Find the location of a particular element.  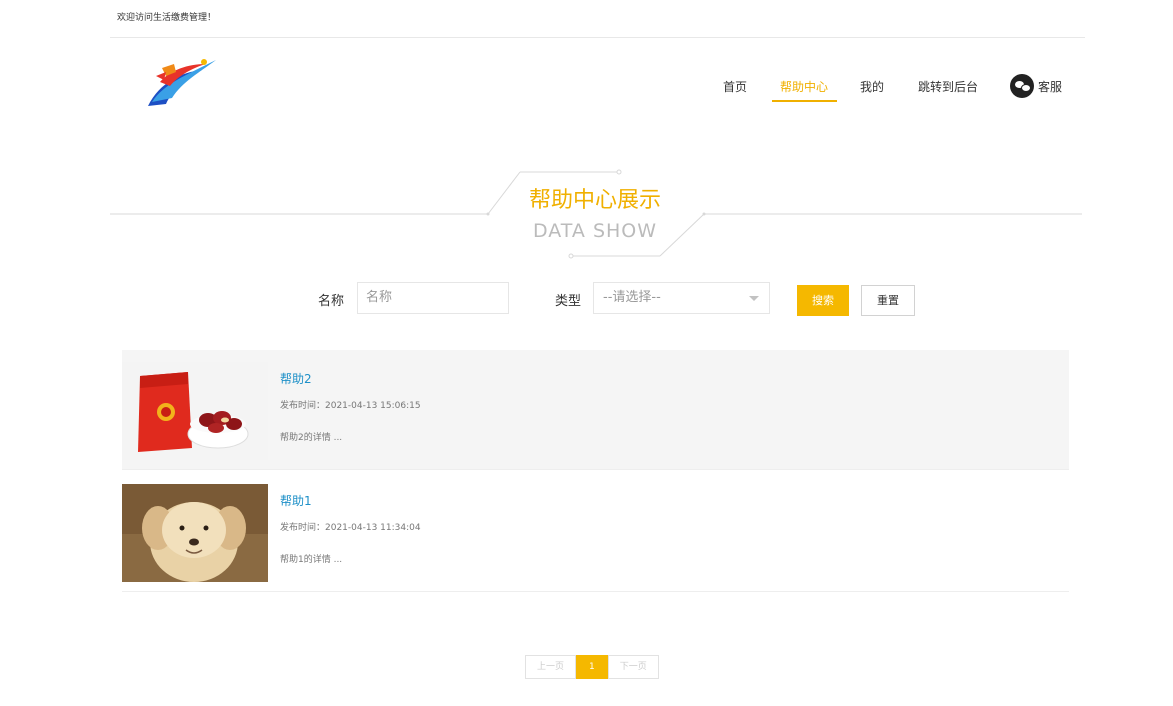

pagination: 上一页 1 下一页 is located at coordinates (592, 667).